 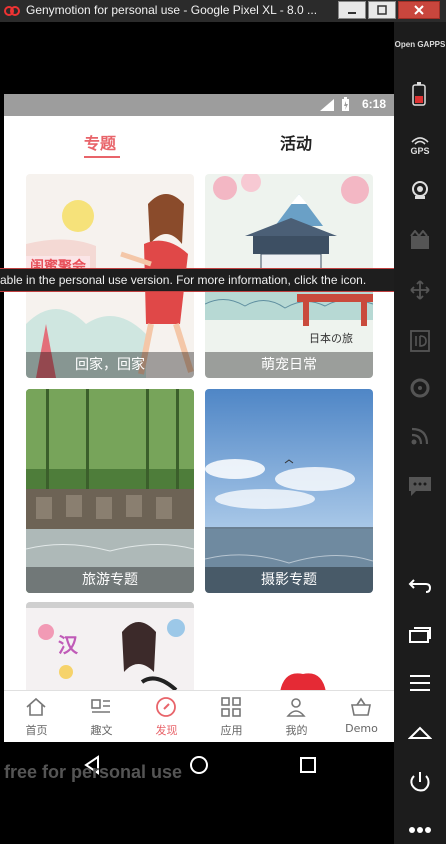 I want to click on gps-wifi-icon, so click(x=420, y=141).